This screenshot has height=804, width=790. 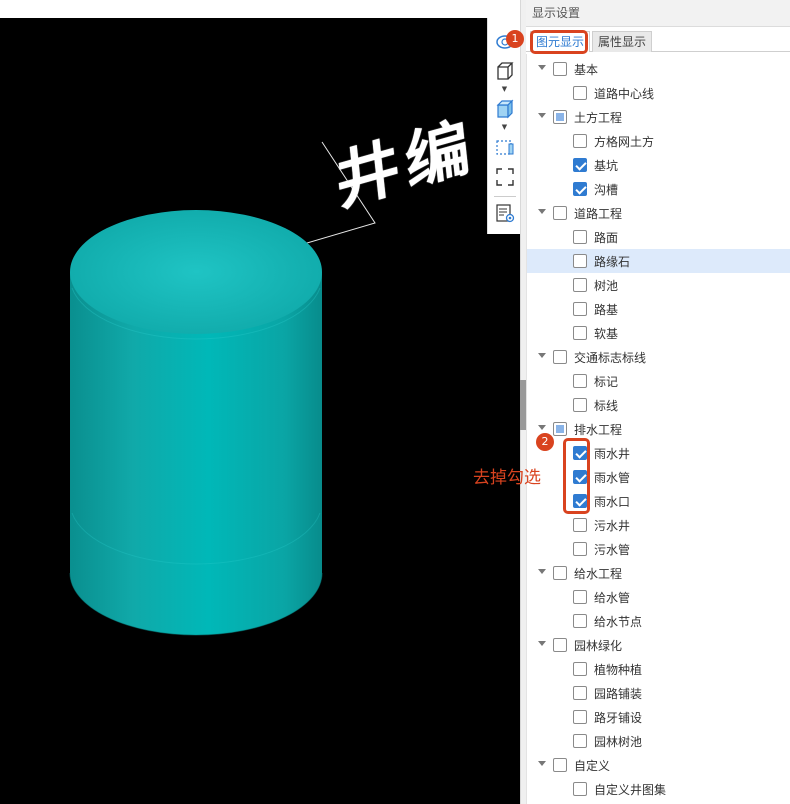 What do you see at coordinates (612, 478) in the screenshot?
I see `tree-item-label: 雨水管` at bounding box center [612, 478].